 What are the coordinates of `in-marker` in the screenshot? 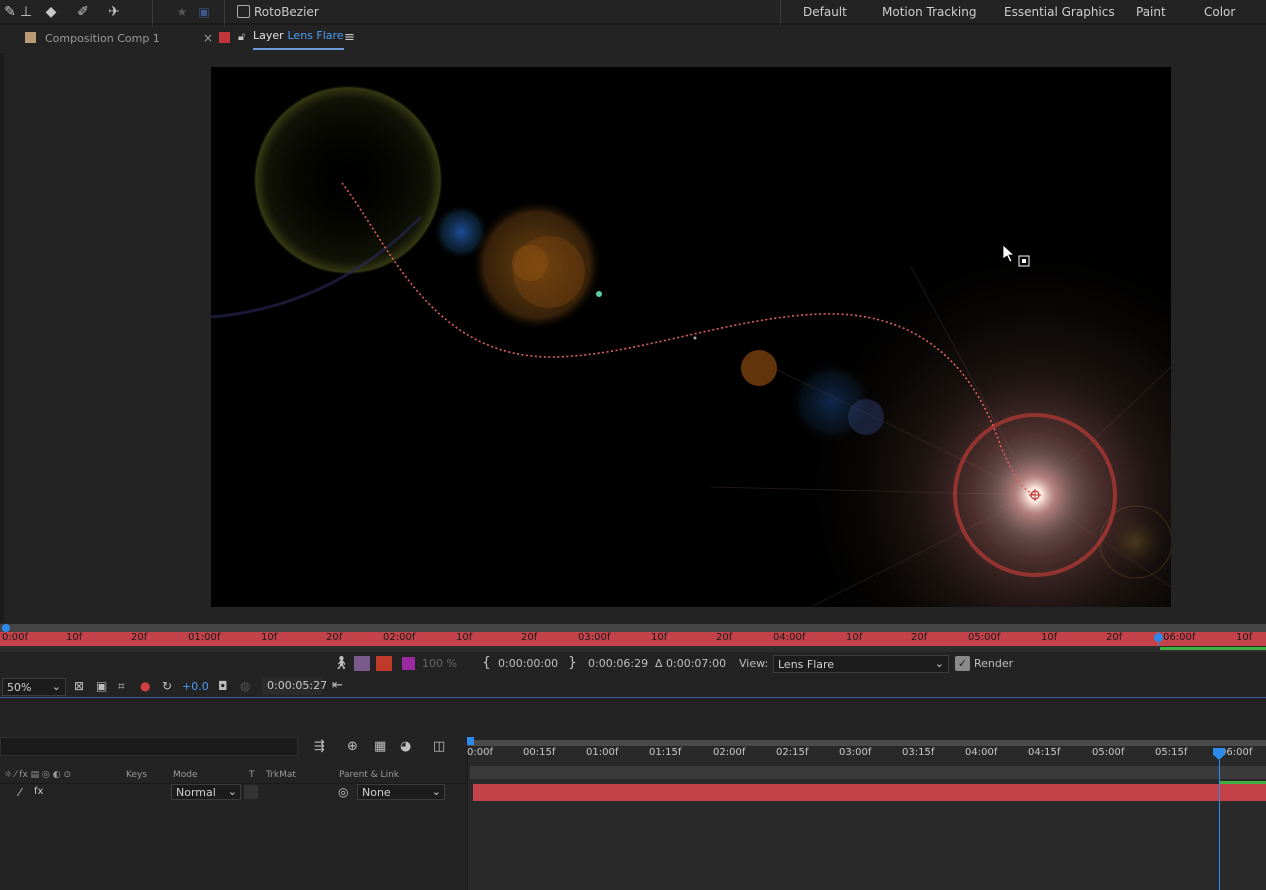 It's located at (6, 628).